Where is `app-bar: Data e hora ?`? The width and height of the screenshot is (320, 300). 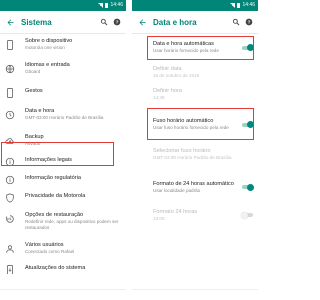
app-bar: Data e hora ? is located at coordinates (195, 22).